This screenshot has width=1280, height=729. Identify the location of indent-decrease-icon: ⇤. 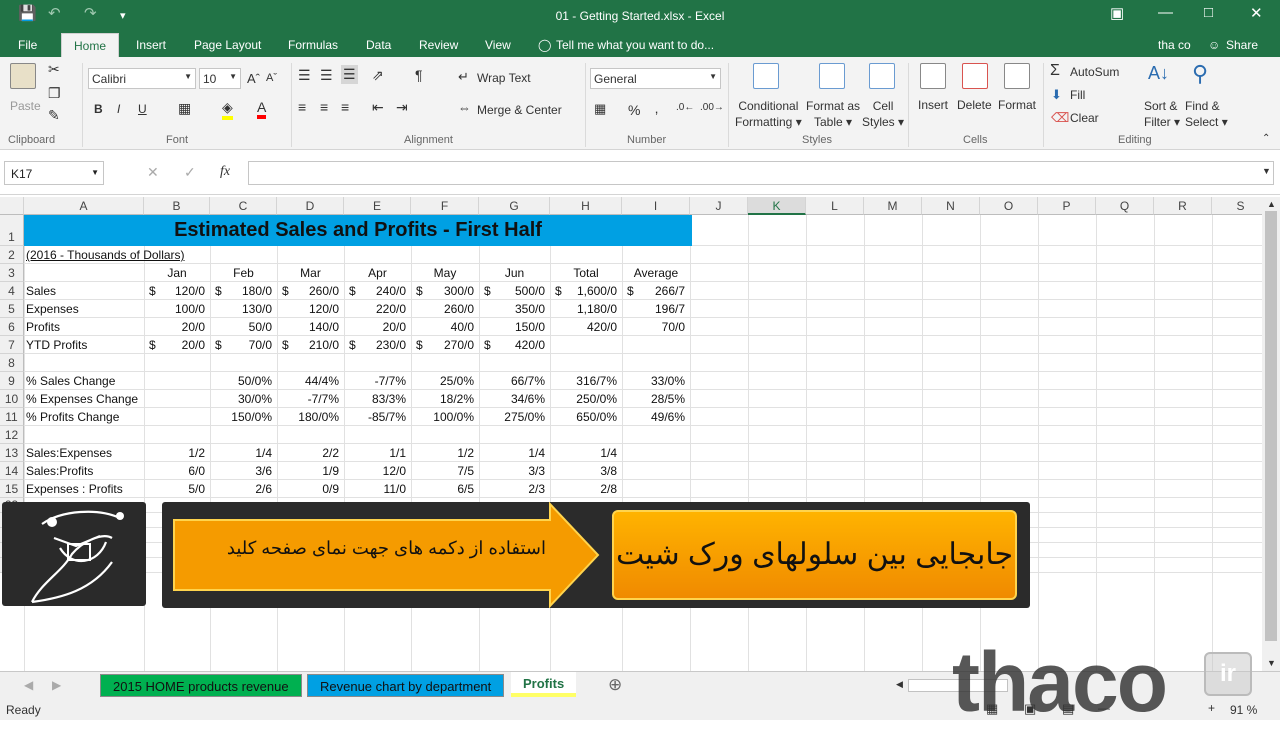
(378, 107).